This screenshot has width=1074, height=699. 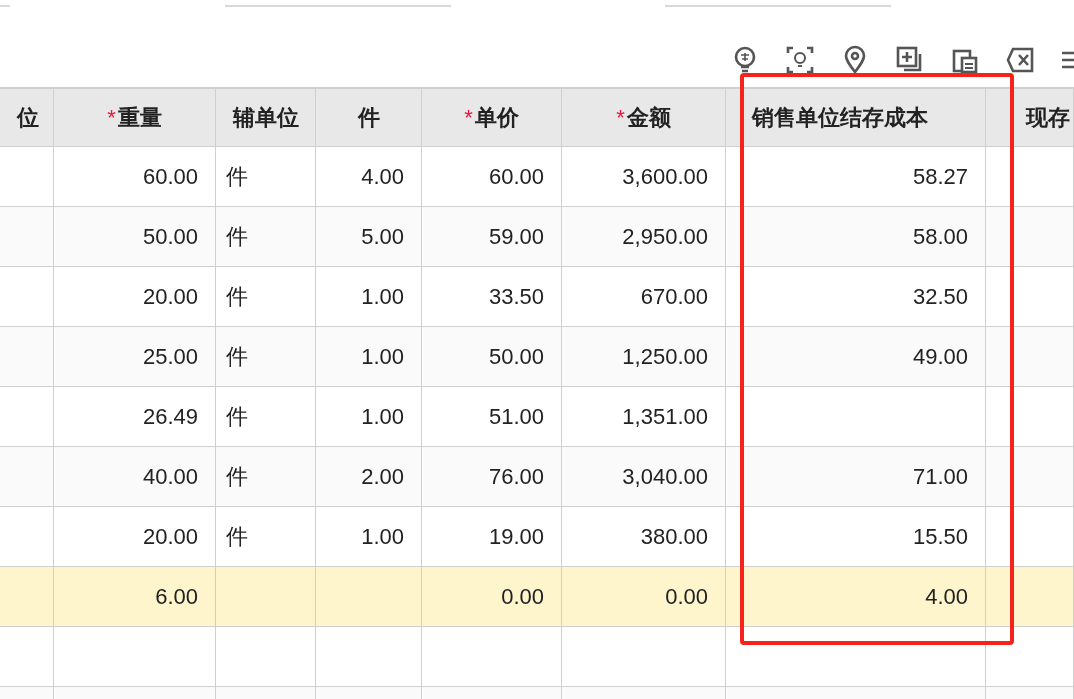 What do you see at coordinates (176, 597) in the screenshot?
I see `table-cell-text: 6.00` at bounding box center [176, 597].